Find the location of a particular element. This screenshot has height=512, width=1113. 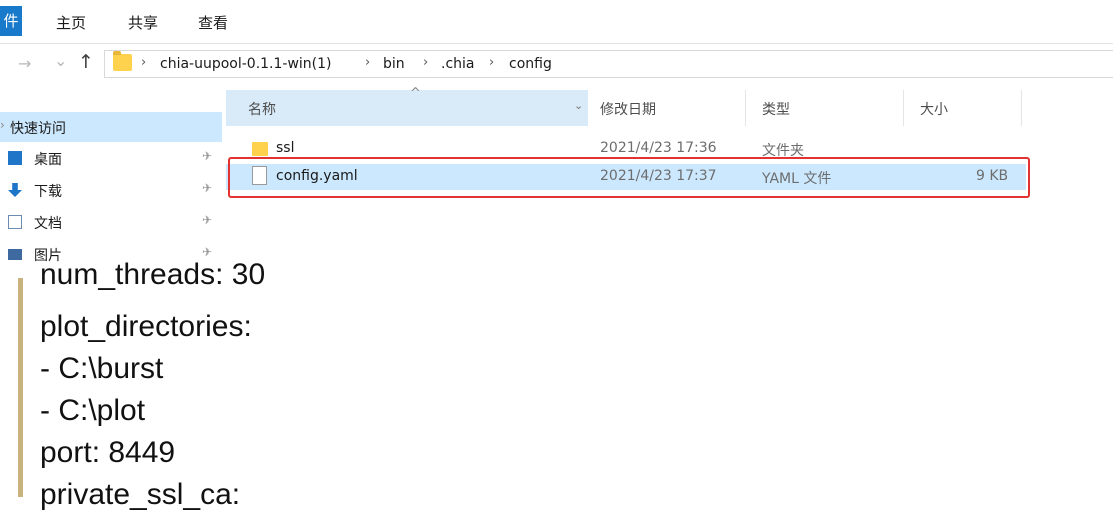

navigation-pane: › 快速访问 桌面 ✈ 下载 ✈ 文档 ✈ 图片 ✈ is located at coordinates (112, 185).